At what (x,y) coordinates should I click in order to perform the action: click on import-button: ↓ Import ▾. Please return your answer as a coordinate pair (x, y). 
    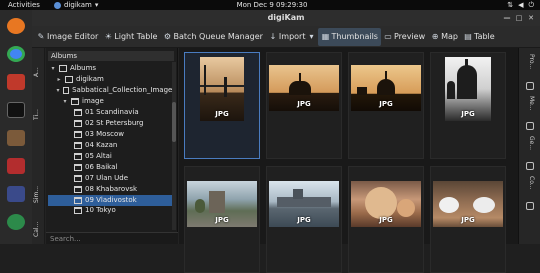
    Looking at the image, I should click on (292, 37).